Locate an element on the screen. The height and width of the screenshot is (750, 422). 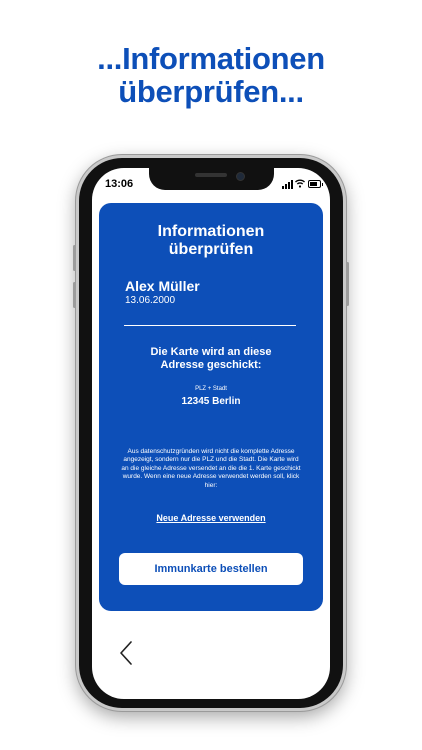
speaker-grille is located at coordinates (211, 175).